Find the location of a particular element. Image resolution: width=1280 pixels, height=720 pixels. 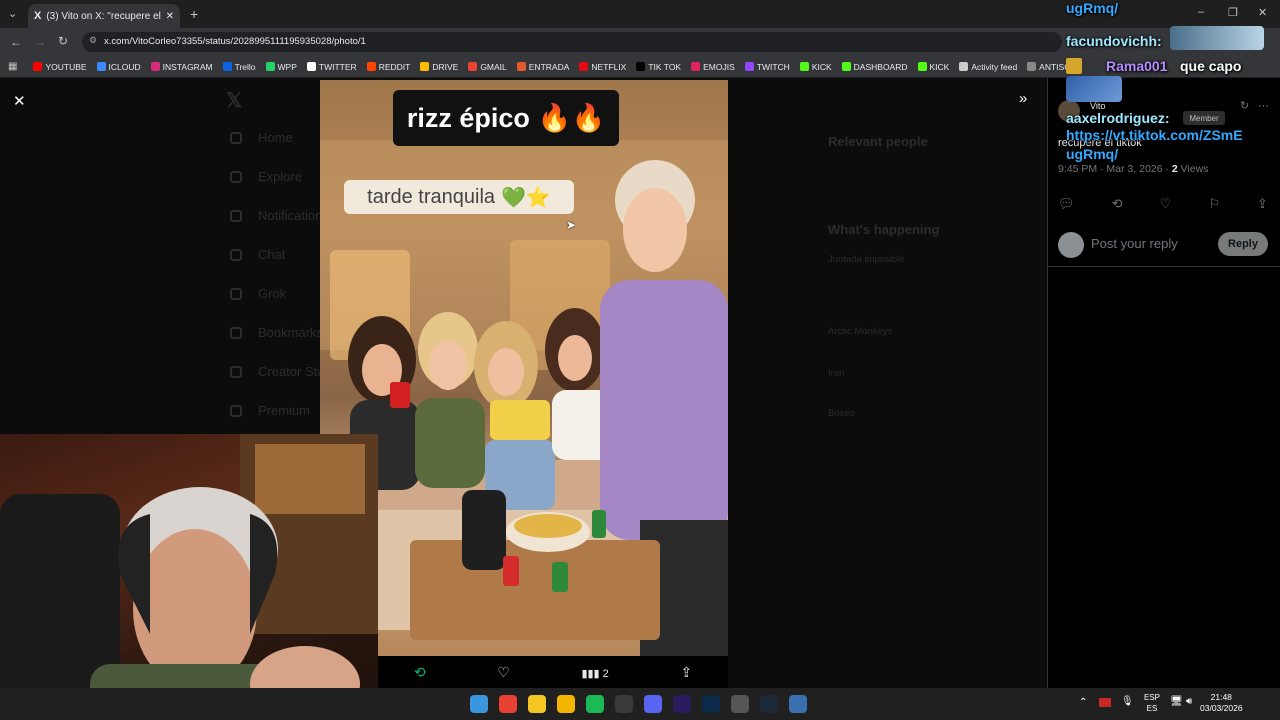

volume-icon: 🔊︎ is located at coordinates (1189, 701).